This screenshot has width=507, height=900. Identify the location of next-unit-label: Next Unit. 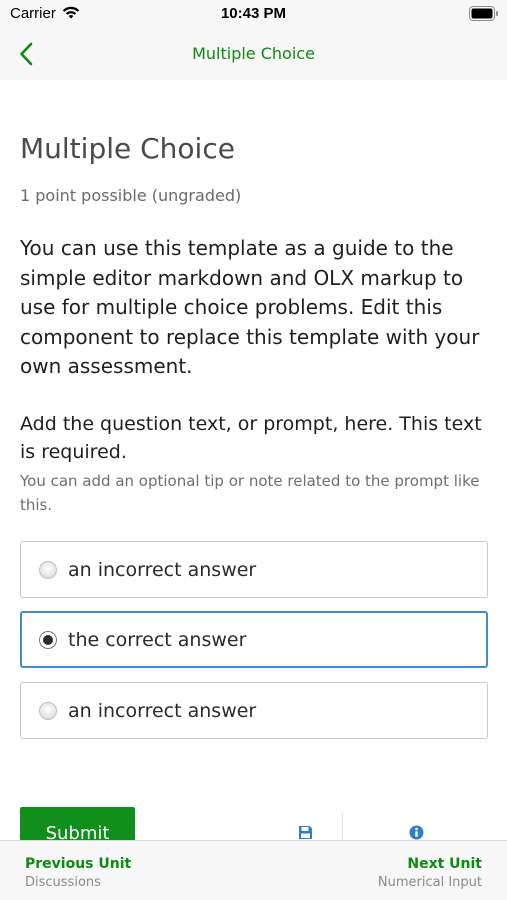
(444, 864).